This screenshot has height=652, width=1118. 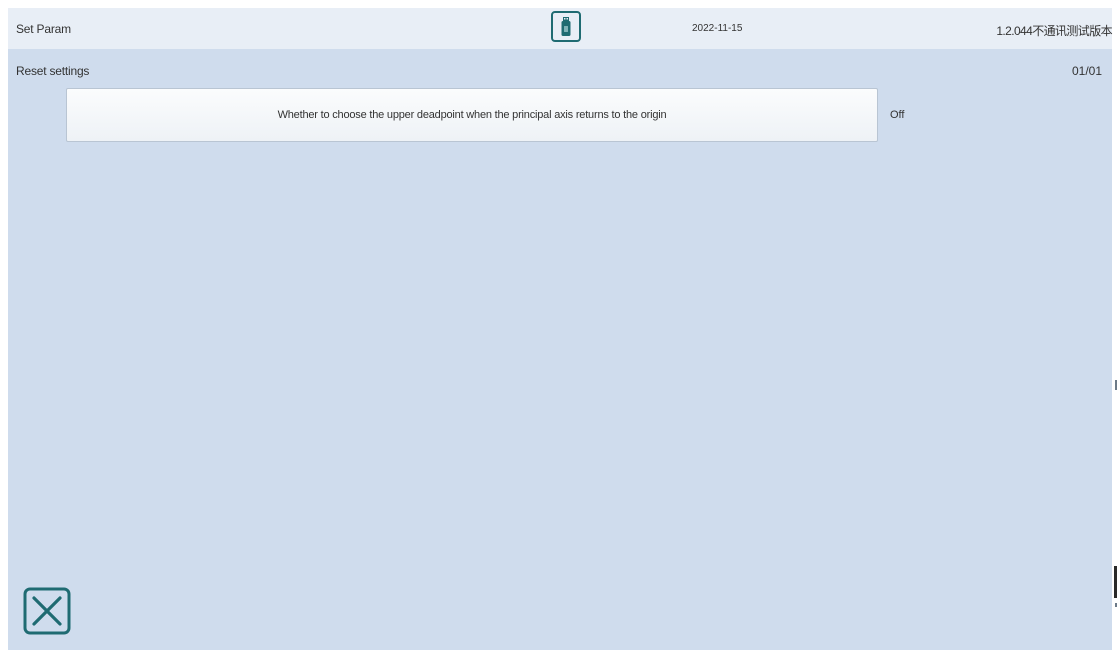 I want to click on date-display: 2022-11-15, so click(x=717, y=28).